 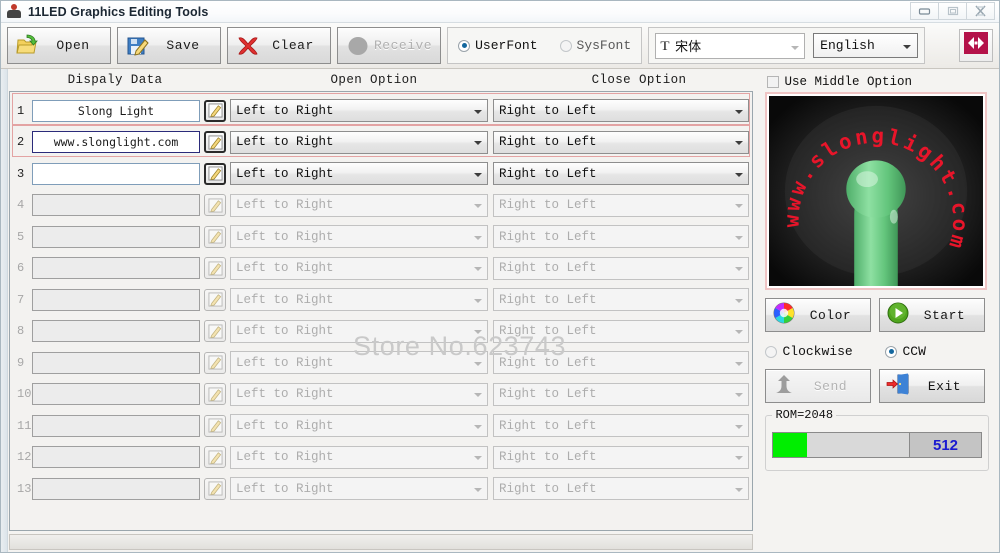 I want to click on font-name-value: 宋体, so click(x=688, y=47).